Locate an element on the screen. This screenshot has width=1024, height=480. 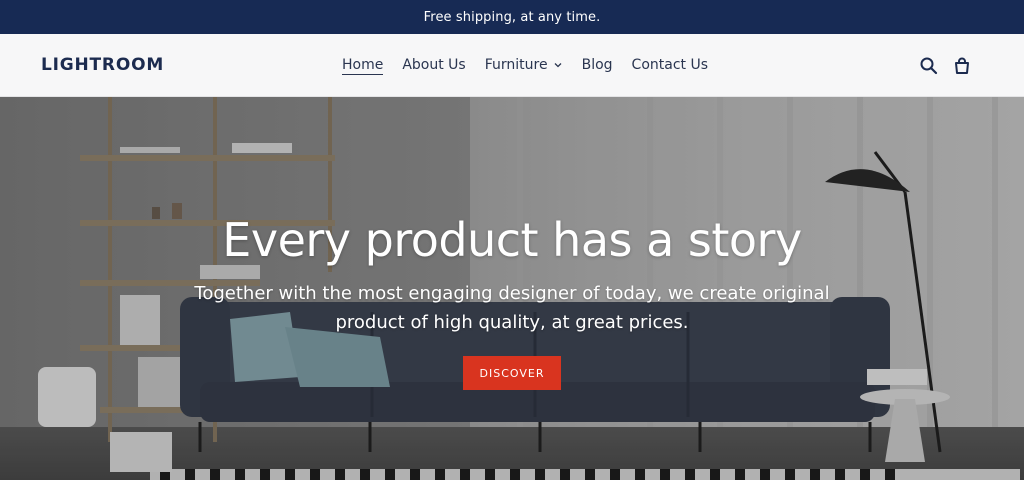
header-icons is located at coordinates (939, 66).